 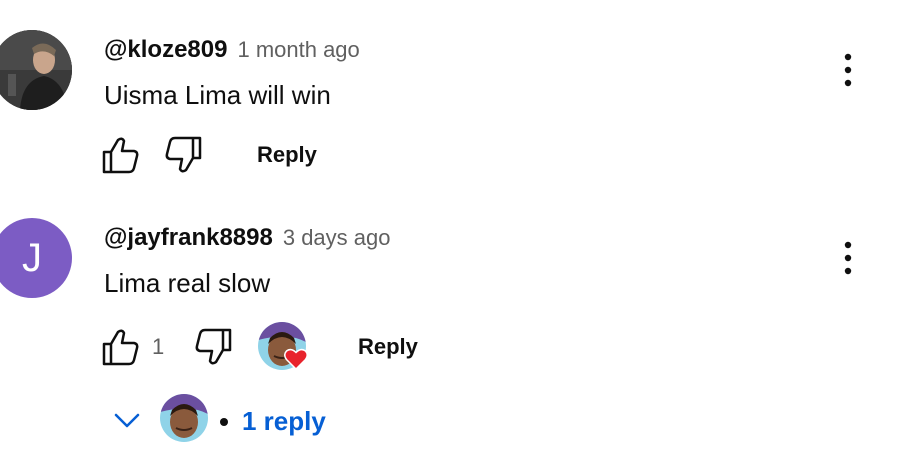 What do you see at coordinates (187, 283) in the screenshot?
I see `comment-text: Lima real slow` at bounding box center [187, 283].